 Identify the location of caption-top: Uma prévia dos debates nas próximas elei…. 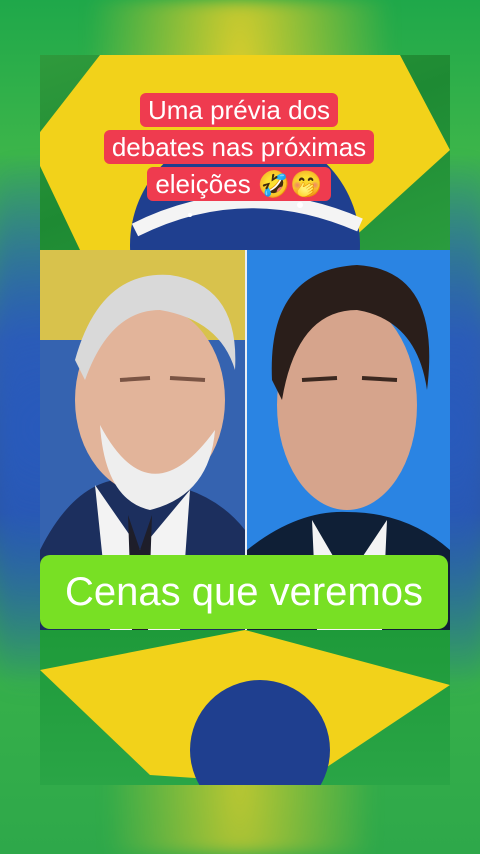
(239, 147).